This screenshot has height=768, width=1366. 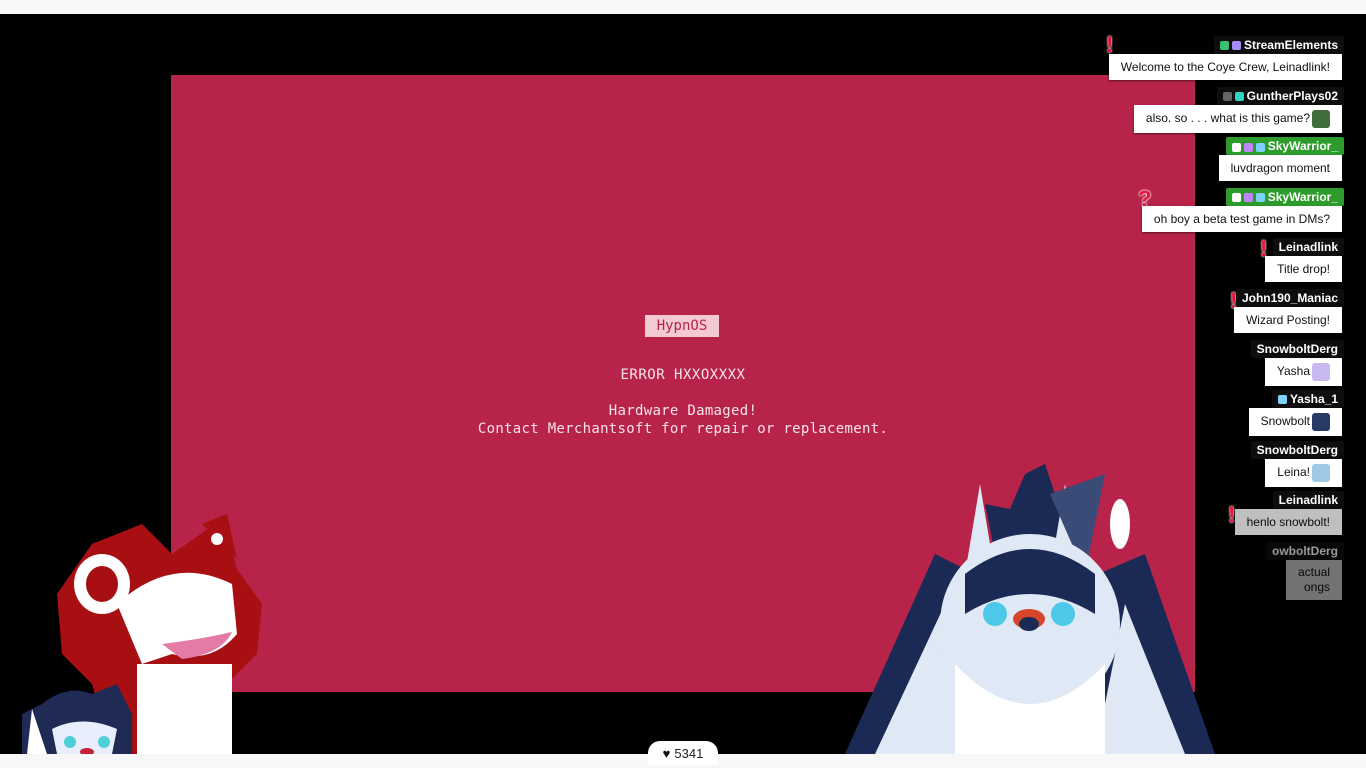 I want to click on chat-username: GuntherPlays02, so click(x=1280, y=95).